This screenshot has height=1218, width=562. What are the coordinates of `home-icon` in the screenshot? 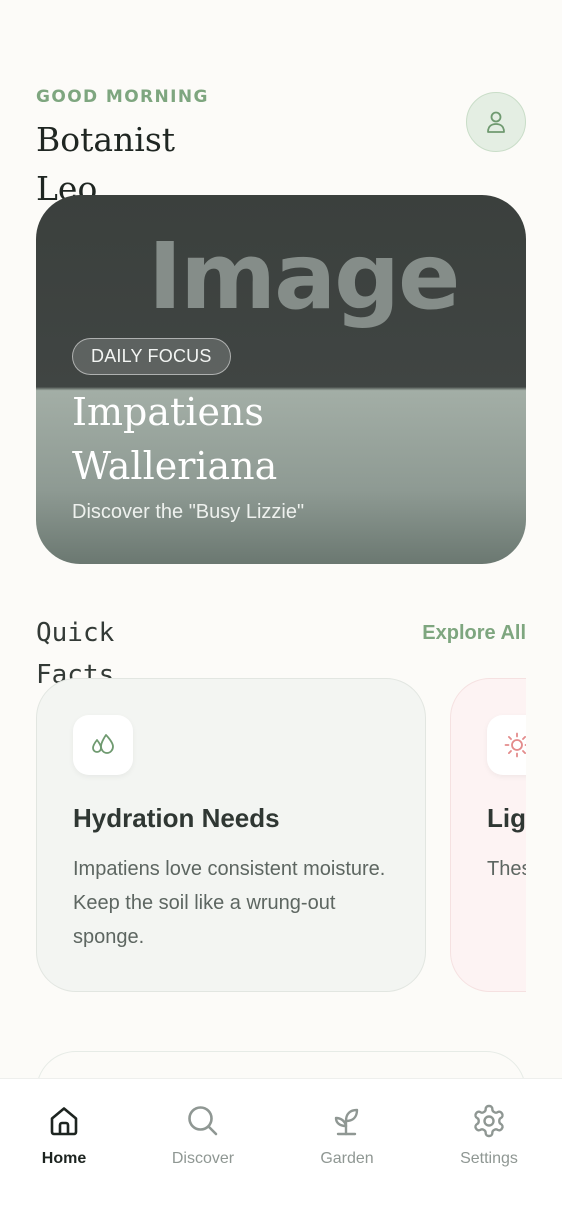 It's located at (64, 1121).